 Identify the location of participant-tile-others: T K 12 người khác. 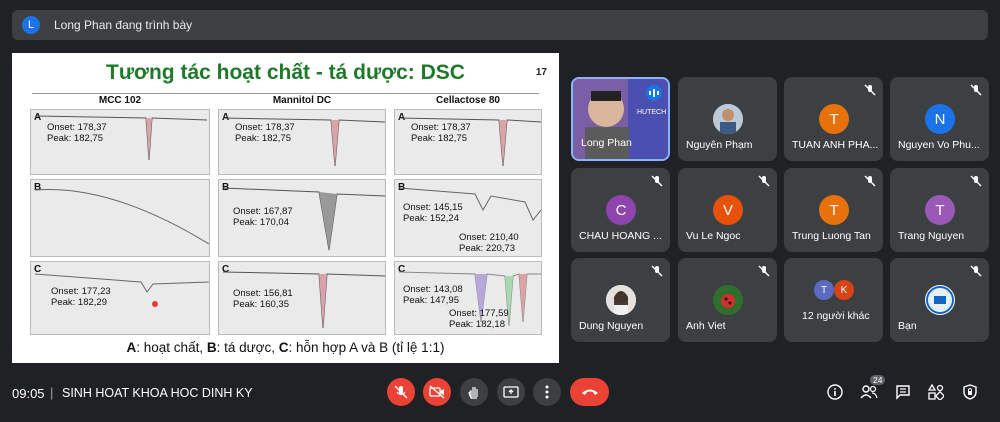
(833, 300).